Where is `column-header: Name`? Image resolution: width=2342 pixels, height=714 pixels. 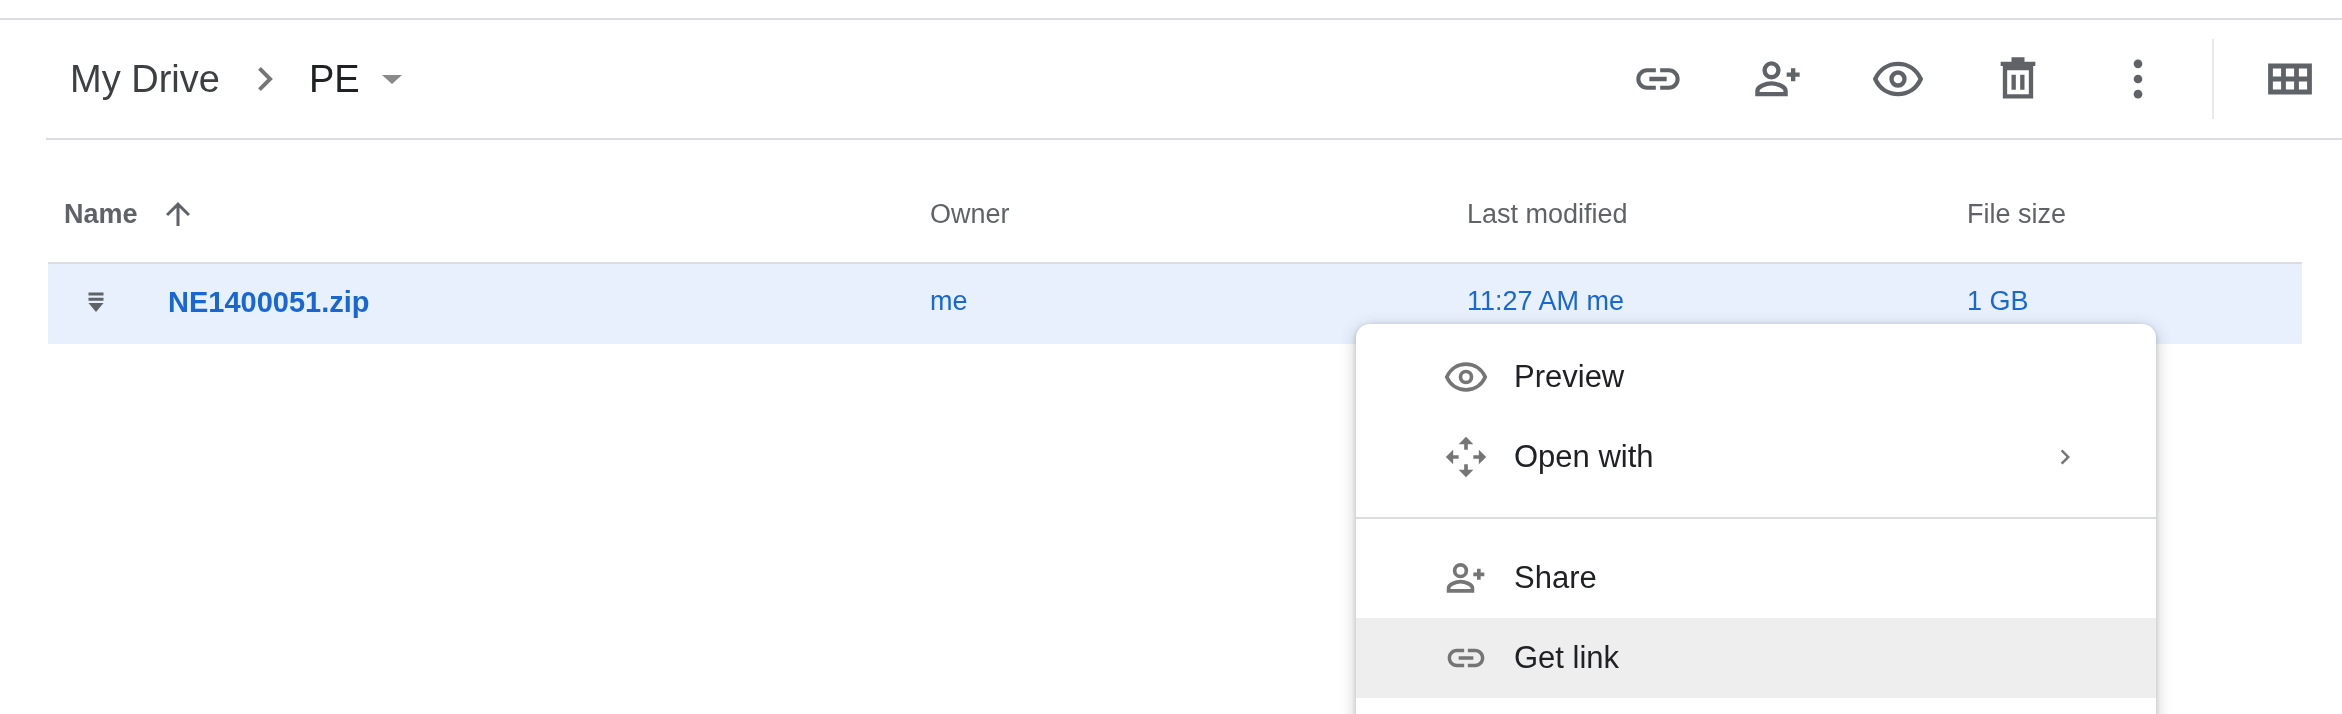 column-header: Name is located at coordinates (101, 214).